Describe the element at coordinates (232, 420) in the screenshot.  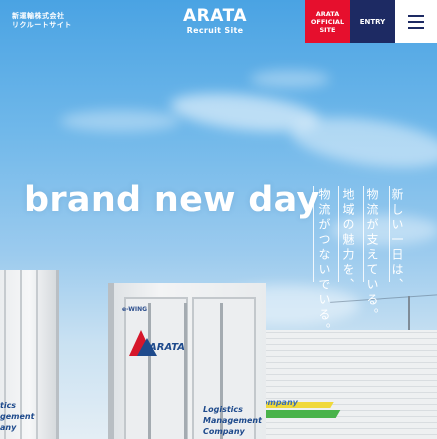
I see `truck-tagline: Logistics Management Company` at that location.